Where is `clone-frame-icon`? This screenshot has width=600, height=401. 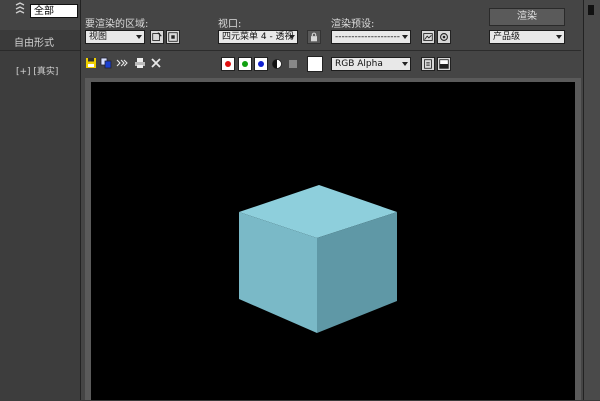
clone-frame-icon is located at coordinates (122, 63).